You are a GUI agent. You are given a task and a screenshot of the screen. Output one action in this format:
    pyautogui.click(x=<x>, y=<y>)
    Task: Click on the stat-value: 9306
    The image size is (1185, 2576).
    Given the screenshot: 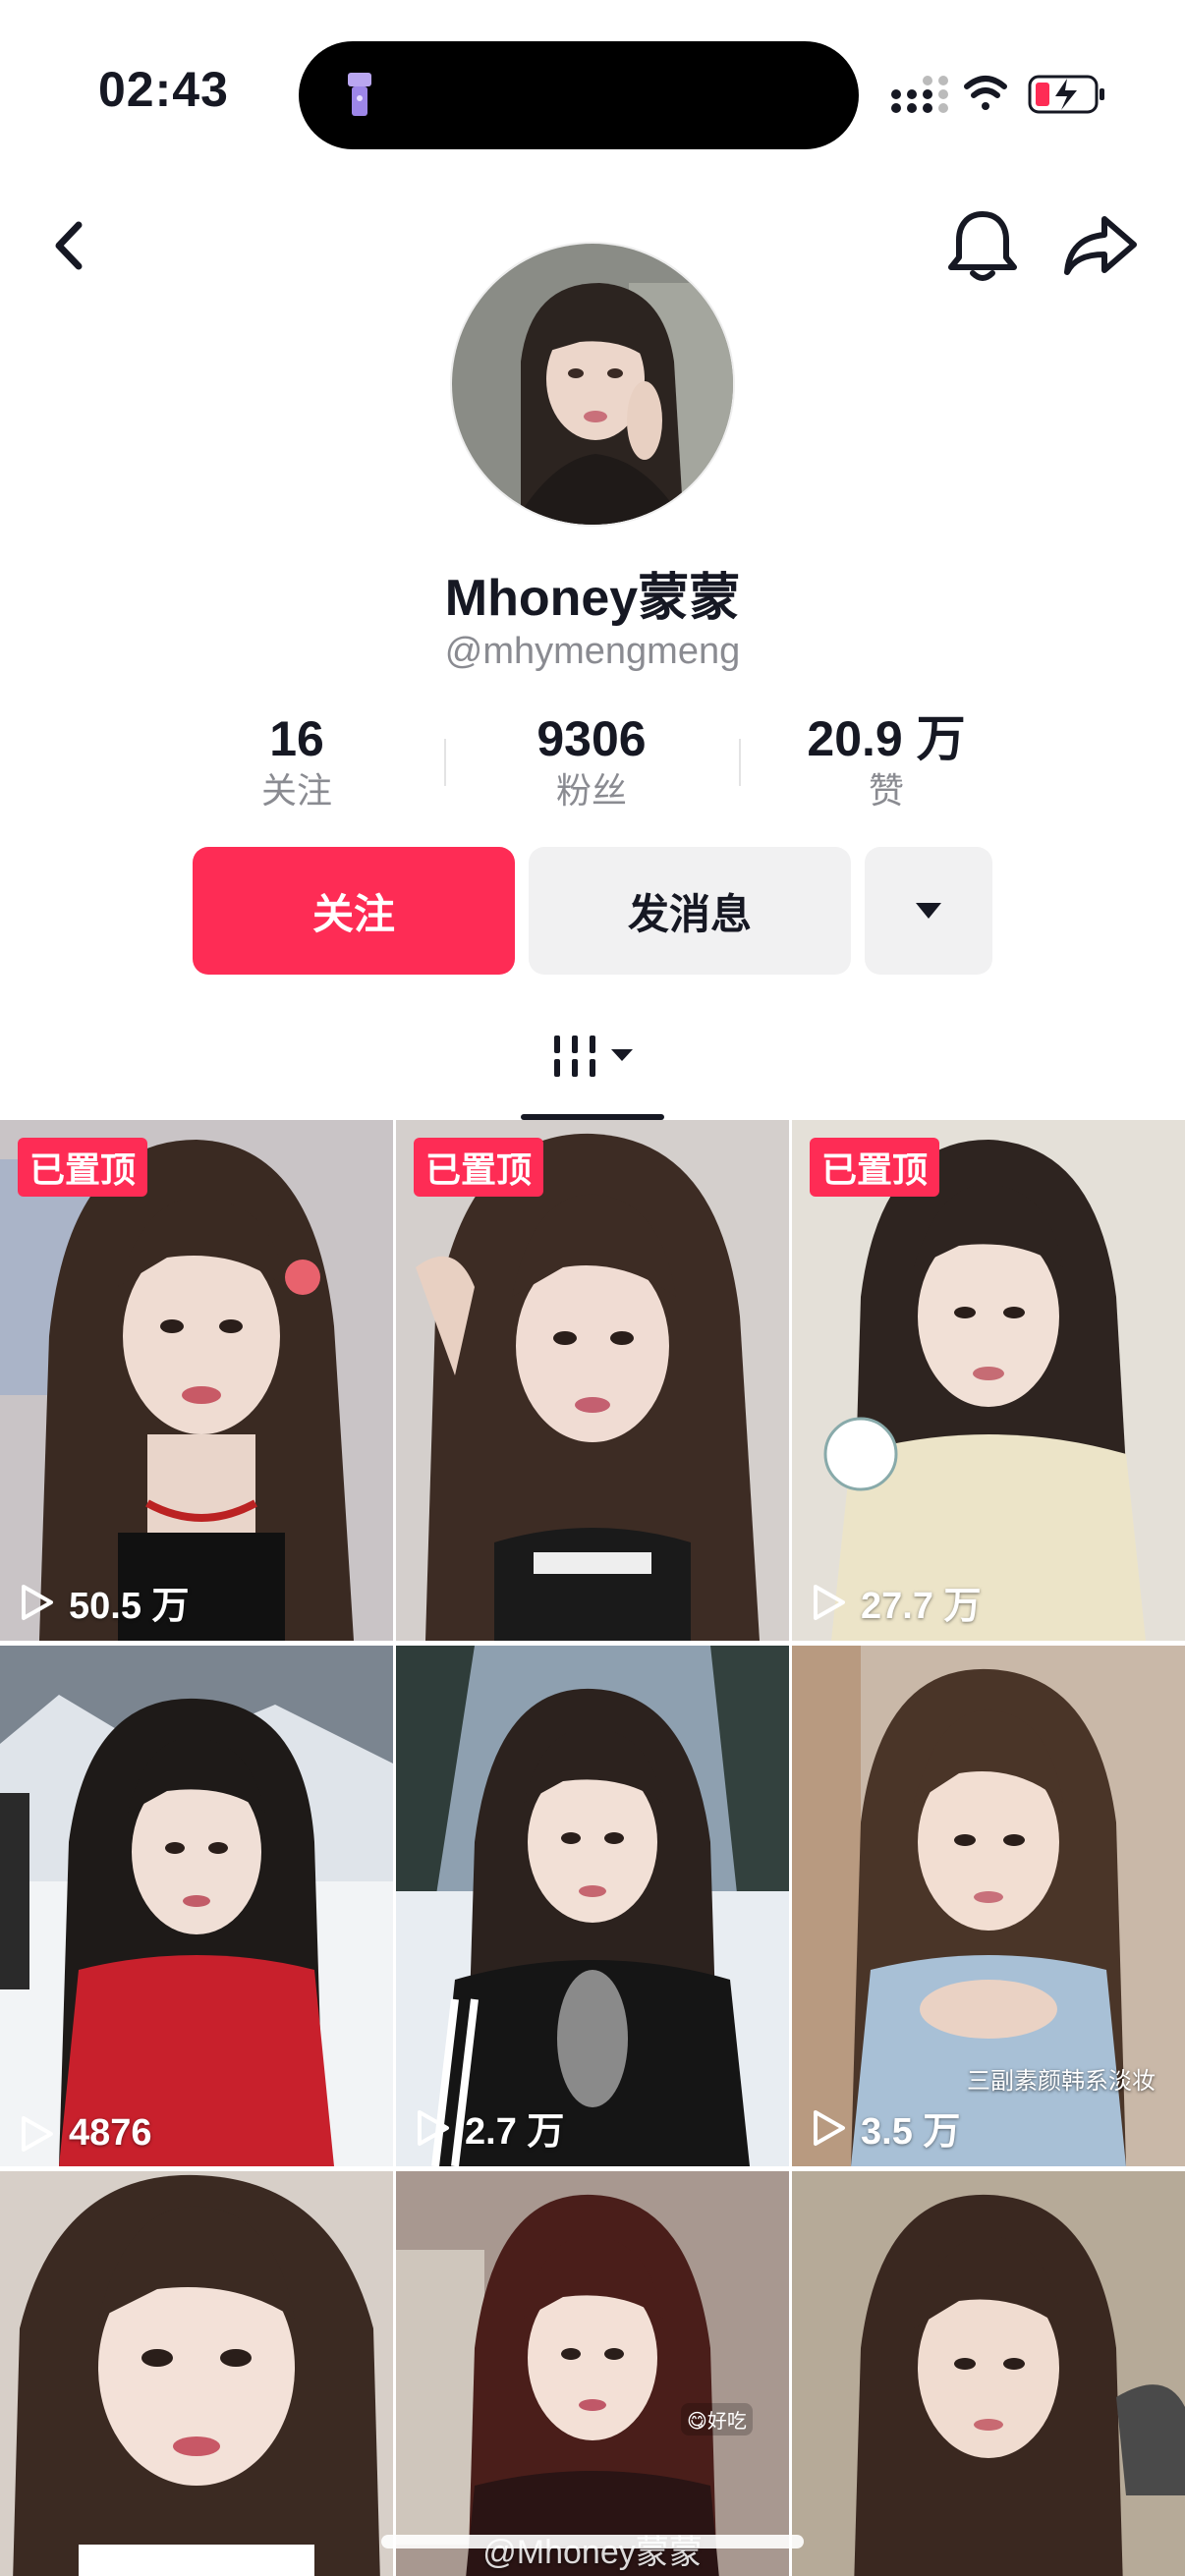 What is the action you would take?
    pyautogui.click(x=592, y=738)
    